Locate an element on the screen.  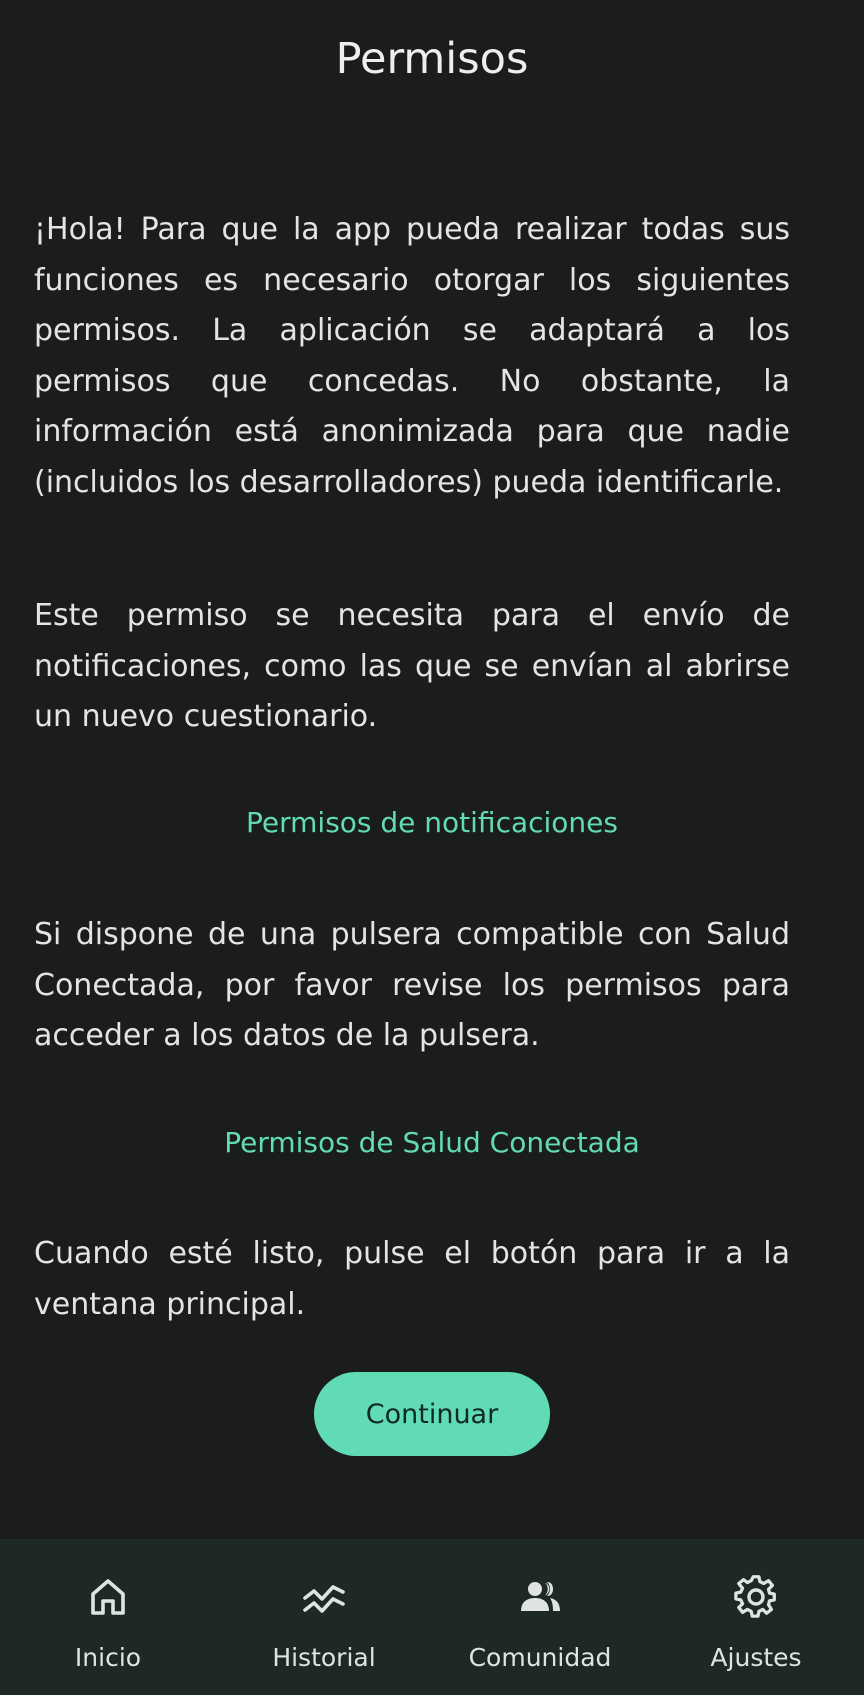
community-icon is located at coordinates (540, 1597).